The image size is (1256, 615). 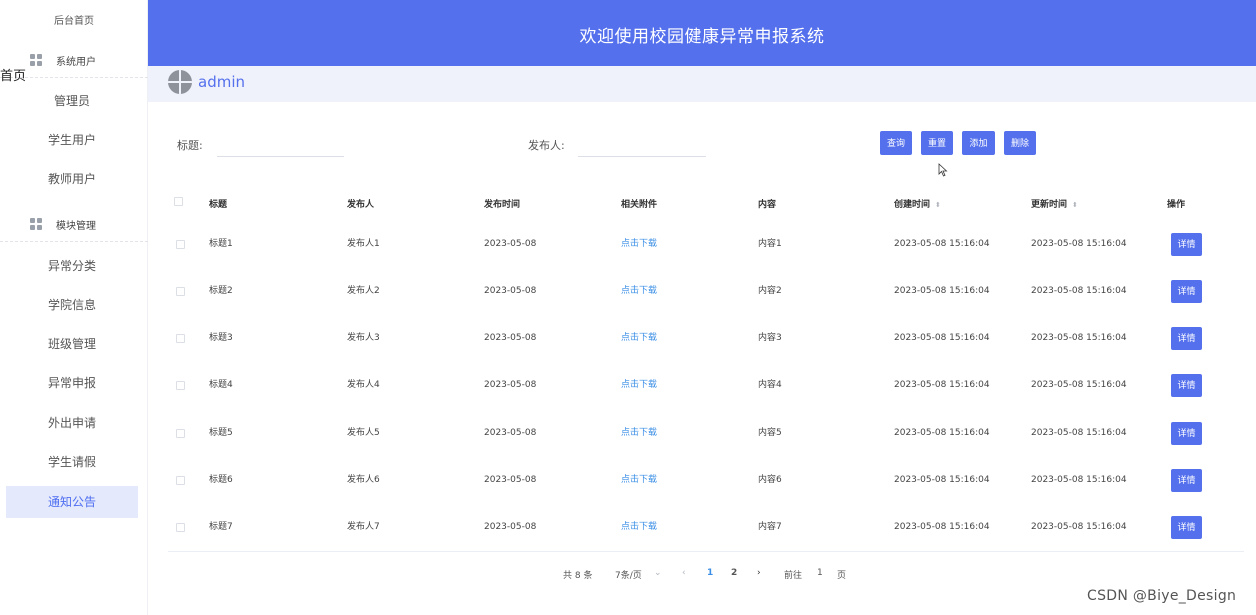 I want to click on cell-publisher: 发布人1, so click(x=363, y=244).